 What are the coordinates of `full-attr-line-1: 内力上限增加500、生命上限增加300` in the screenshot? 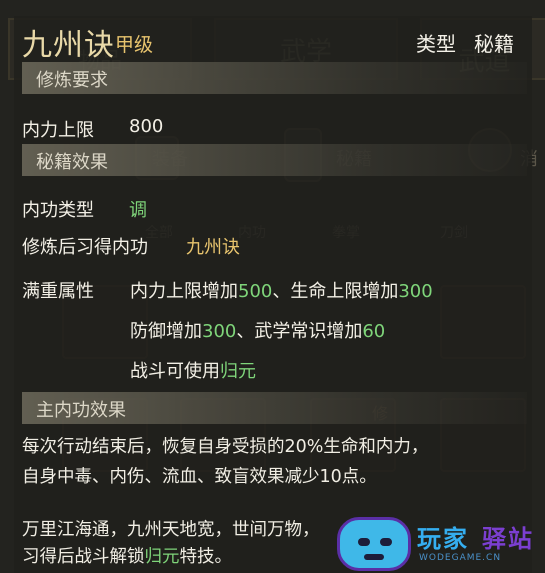 It's located at (281, 290).